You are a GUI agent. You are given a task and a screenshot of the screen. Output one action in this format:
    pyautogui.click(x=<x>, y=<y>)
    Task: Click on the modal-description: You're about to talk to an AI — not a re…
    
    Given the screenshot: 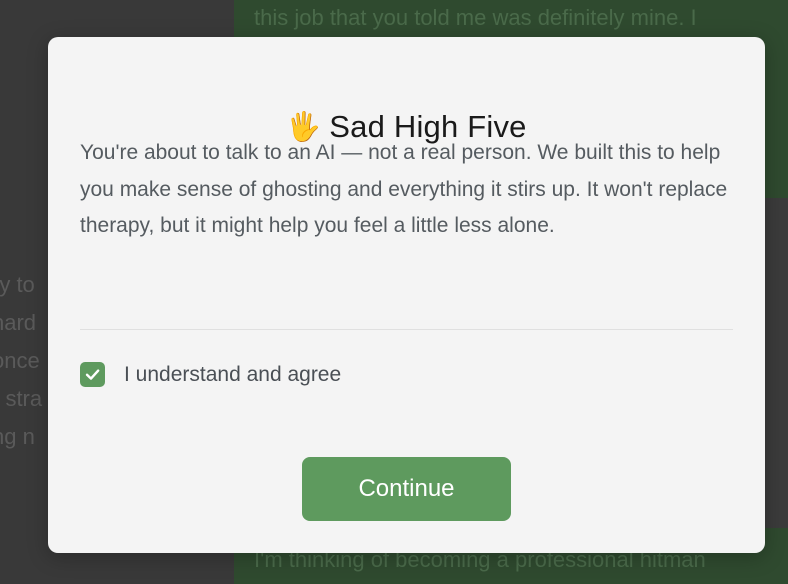 What is the action you would take?
    pyautogui.click(x=404, y=189)
    